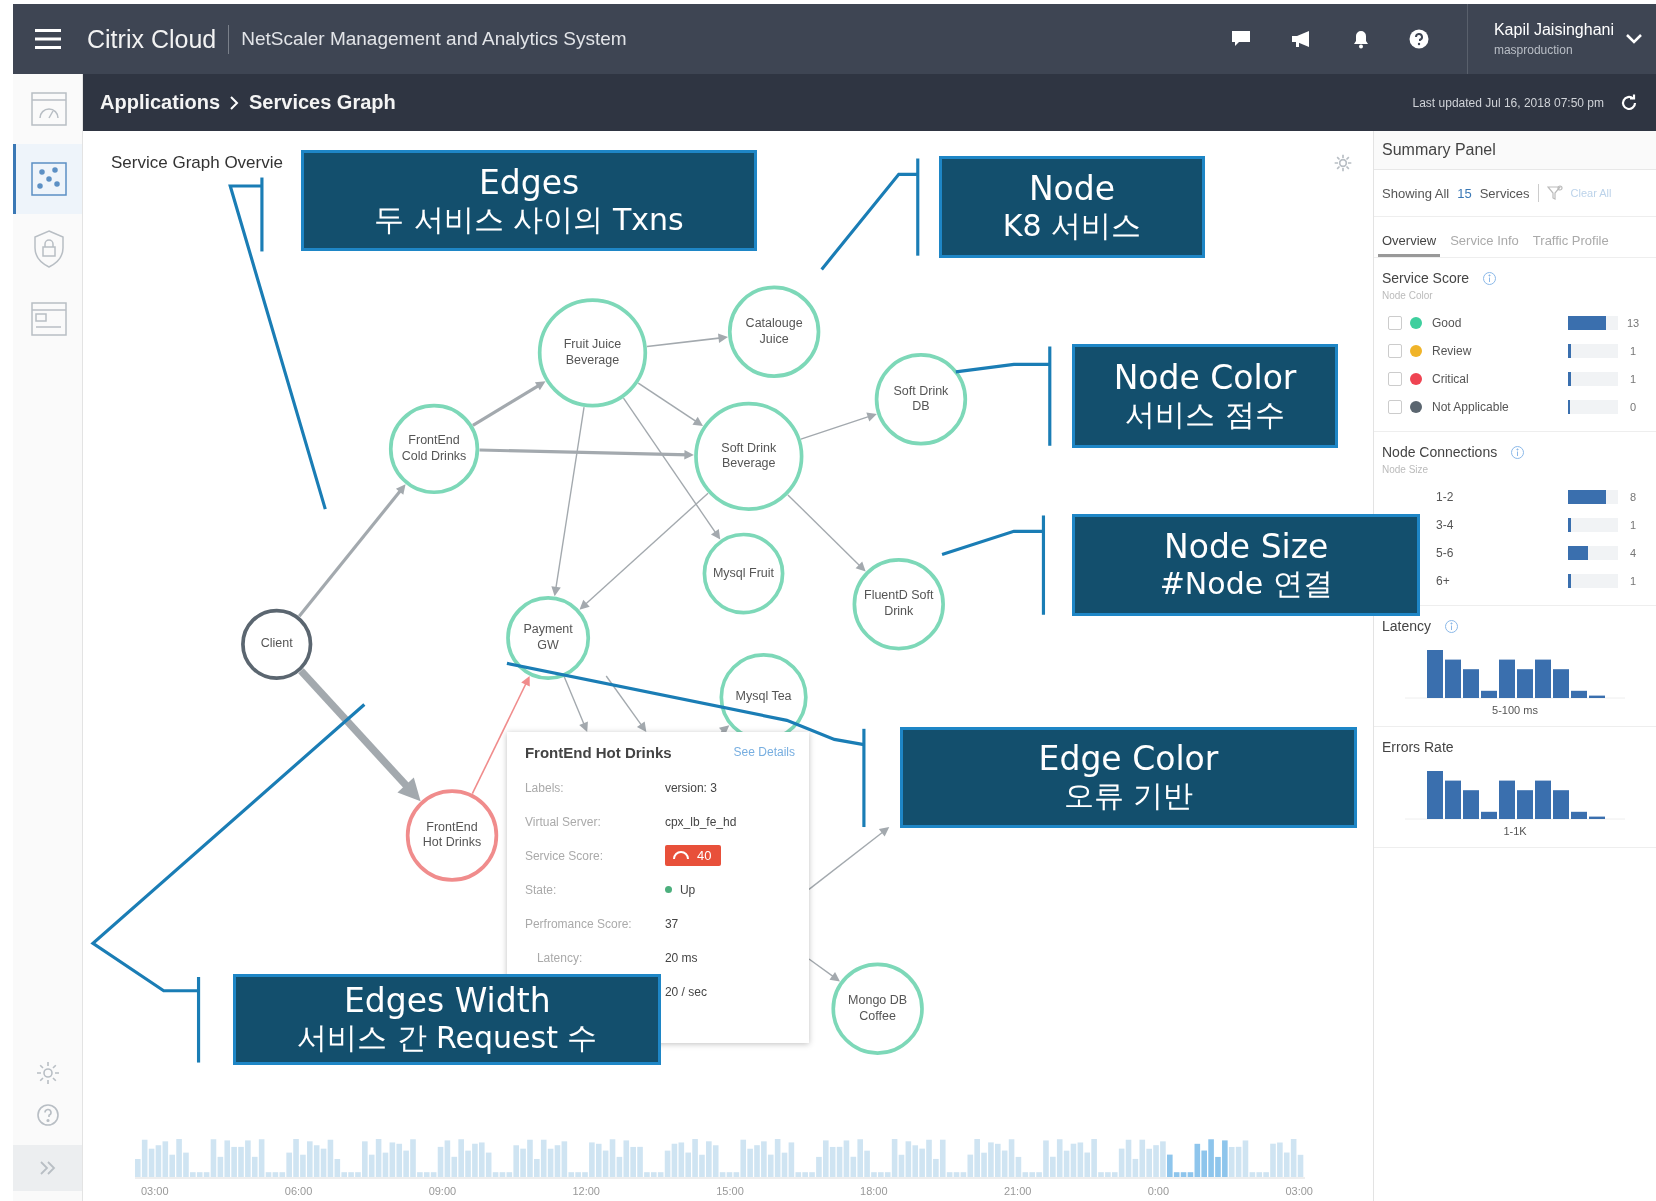 The width and height of the screenshot is (1656, 1201). Describe the element at coordinates (1409, 243) in the screenshot. I see `panel-tab: Overview` at that location.